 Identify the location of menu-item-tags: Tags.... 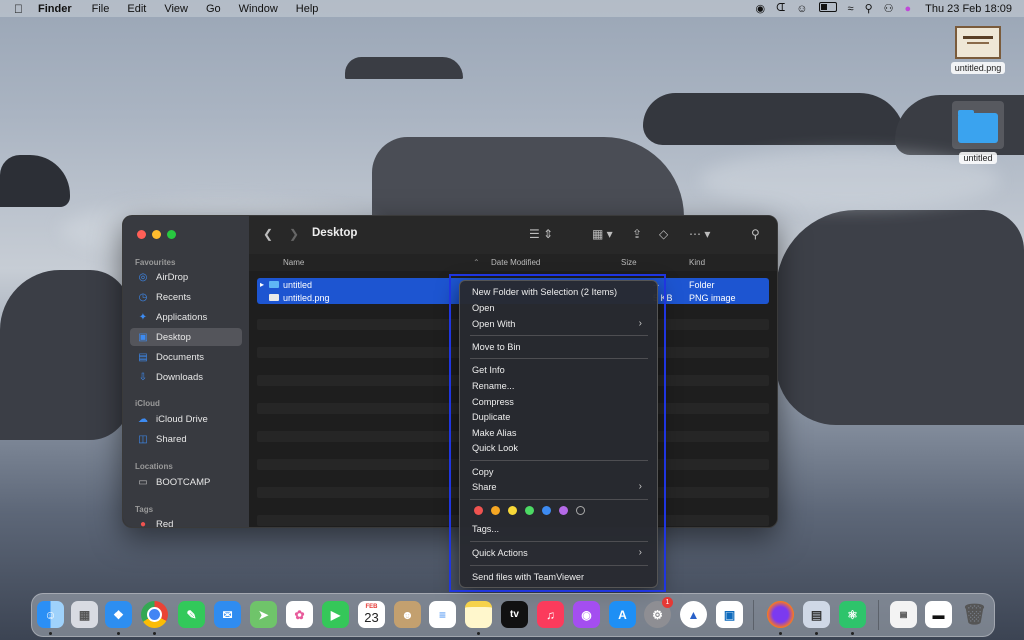
(561, 529).